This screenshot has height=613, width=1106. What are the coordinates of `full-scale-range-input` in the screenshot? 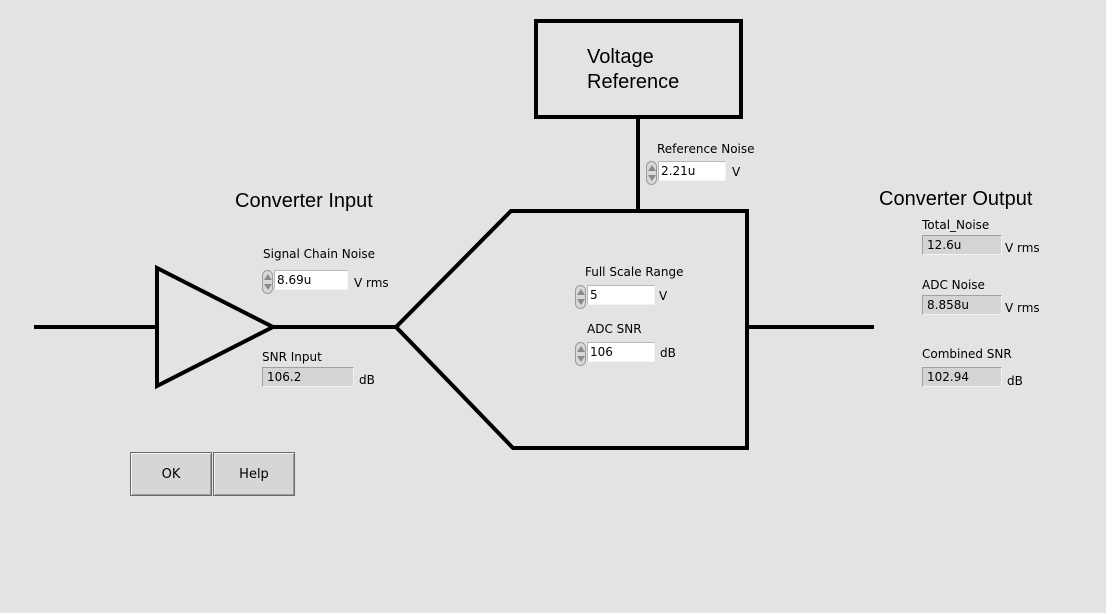 It's located at (621, 295).